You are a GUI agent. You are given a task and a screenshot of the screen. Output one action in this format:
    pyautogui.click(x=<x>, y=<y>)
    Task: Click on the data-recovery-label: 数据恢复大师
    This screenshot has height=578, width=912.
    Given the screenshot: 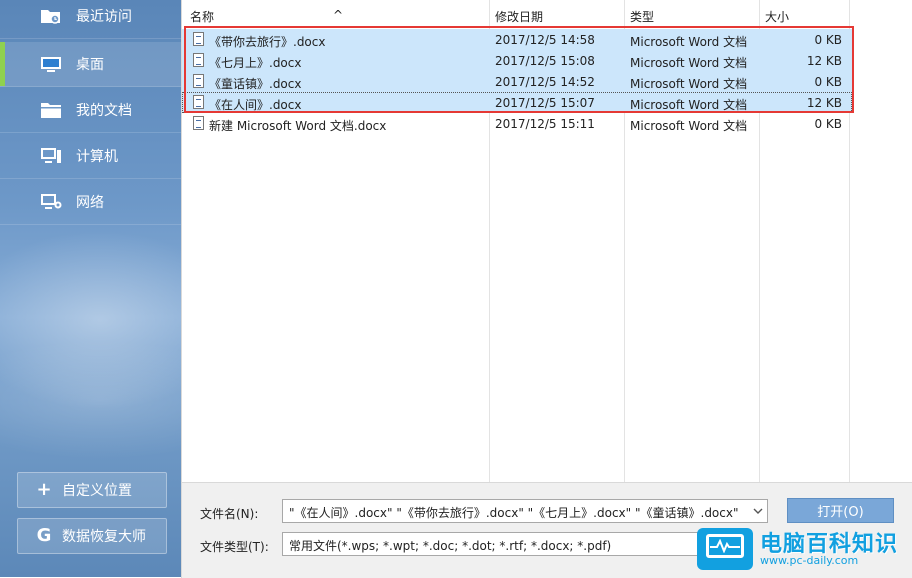 What is the action you would take?
    pyautogui.click(x=104, y=537)
    